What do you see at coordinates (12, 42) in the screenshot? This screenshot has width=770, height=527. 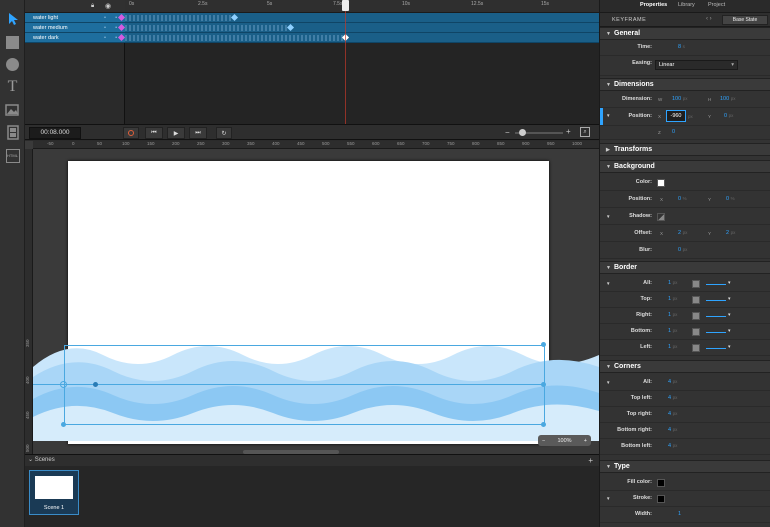 I see `rectangle-tool-icon` at bounding box center [12, 42].